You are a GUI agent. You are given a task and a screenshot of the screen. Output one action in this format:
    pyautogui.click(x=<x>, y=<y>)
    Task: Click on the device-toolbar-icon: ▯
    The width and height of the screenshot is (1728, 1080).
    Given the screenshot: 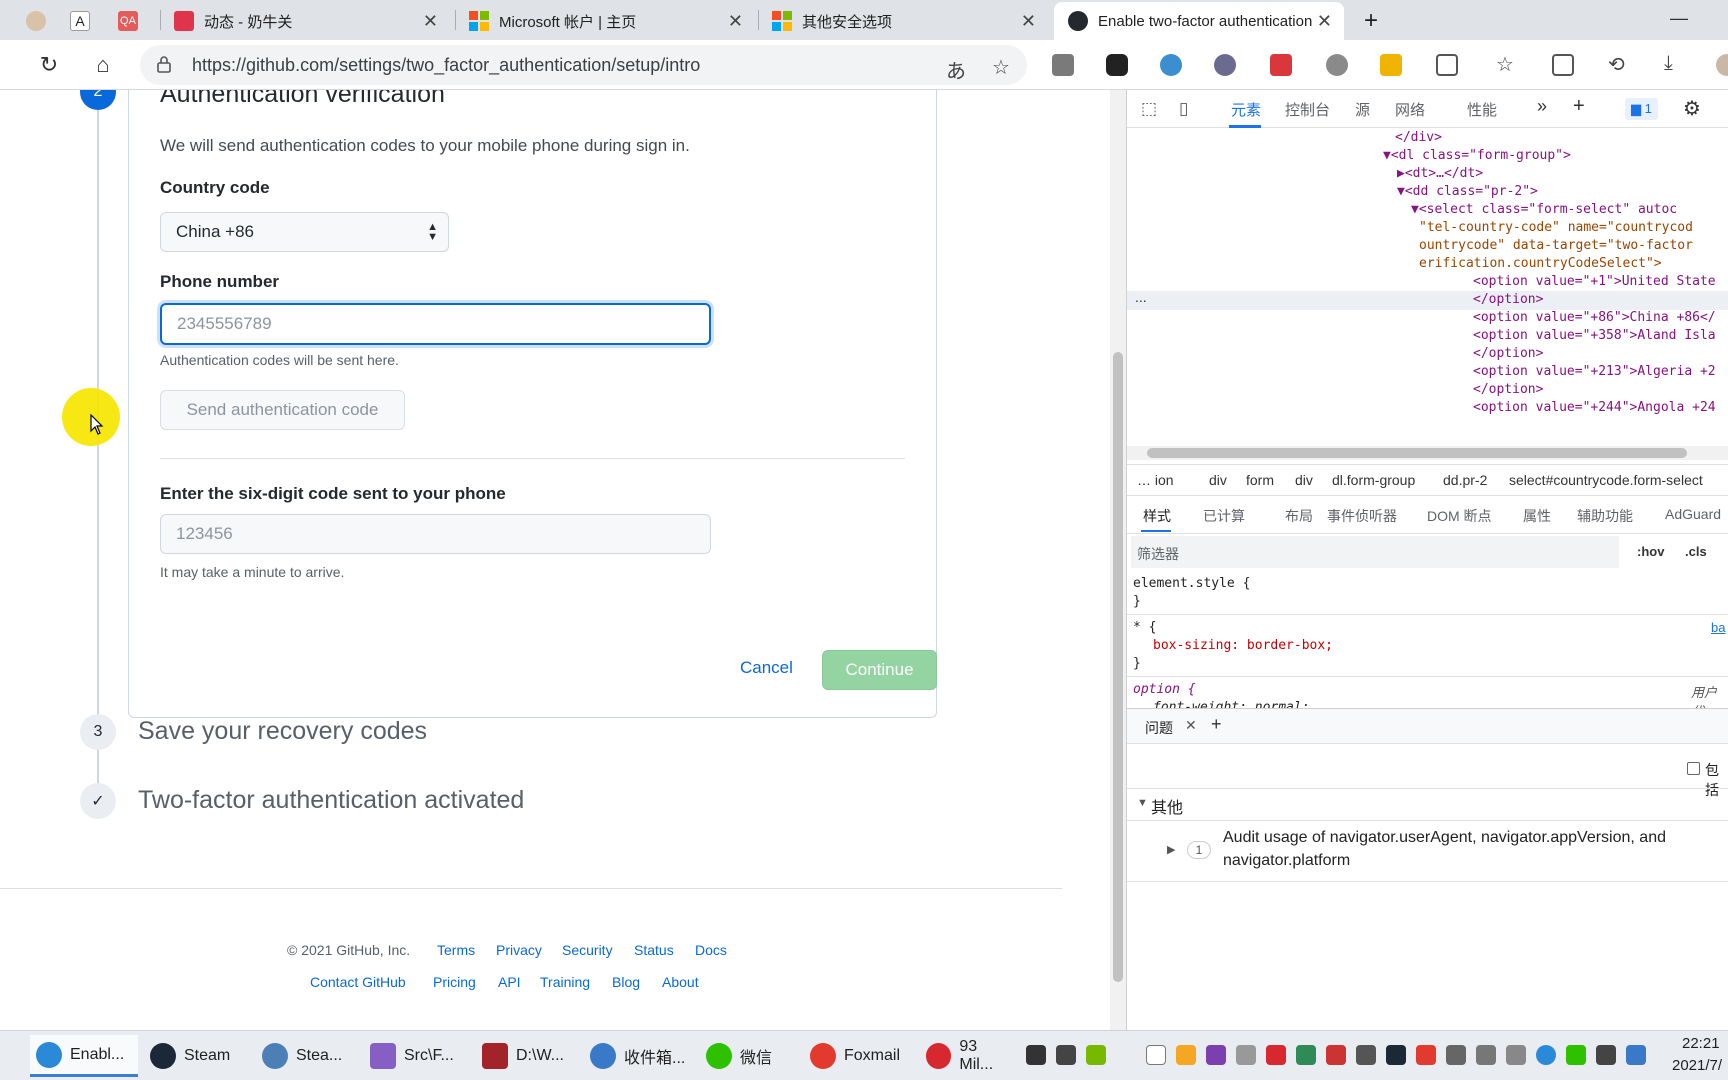 What is the action you would take?
    pyautogui.click(x=1183, y=109)
    